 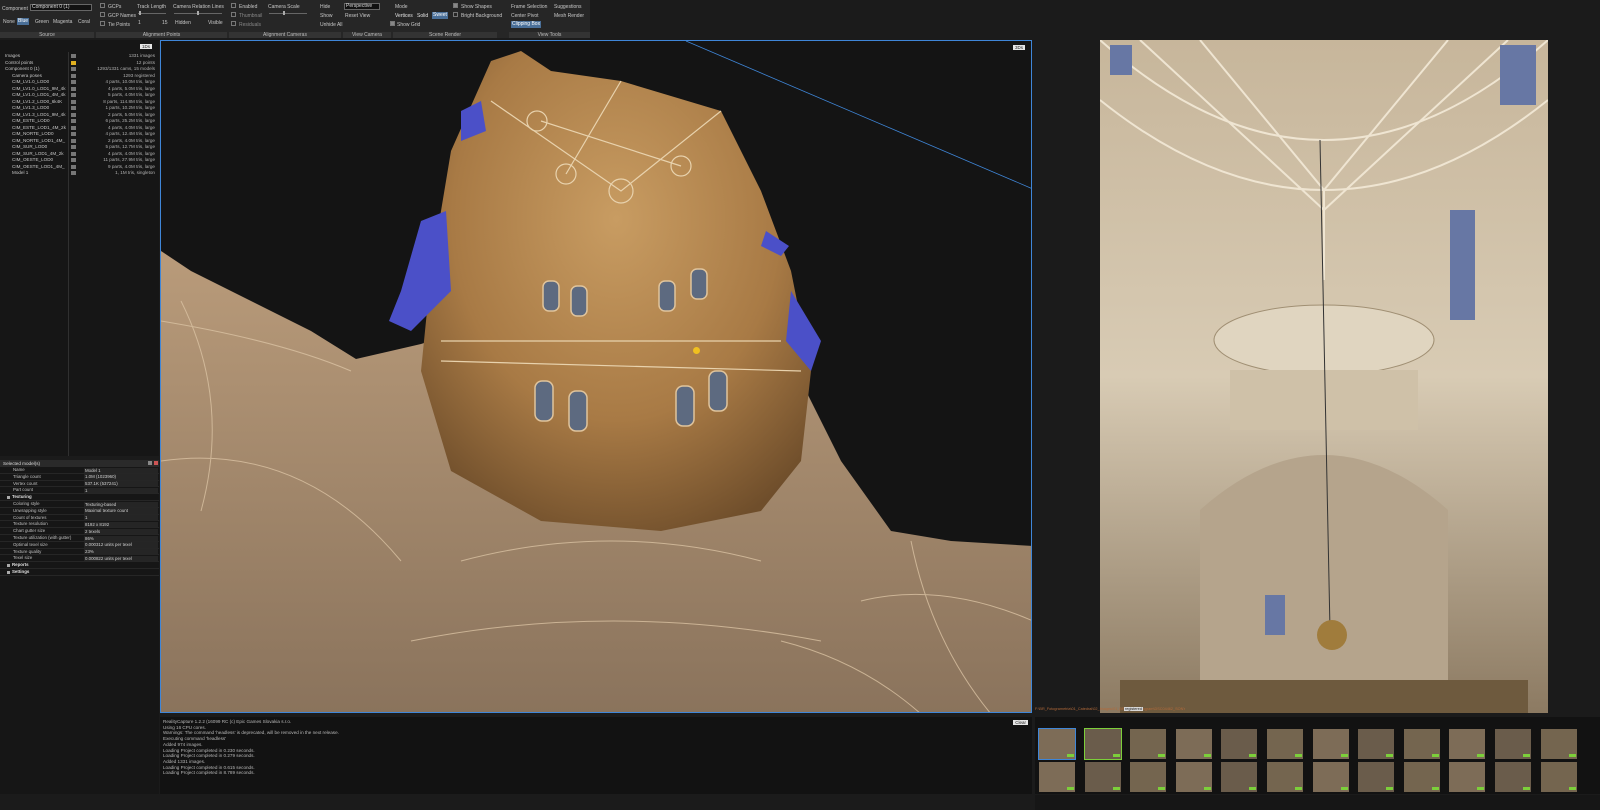 I want to click on mode-sweet-button: Sweet, so click(x=440, y=15).